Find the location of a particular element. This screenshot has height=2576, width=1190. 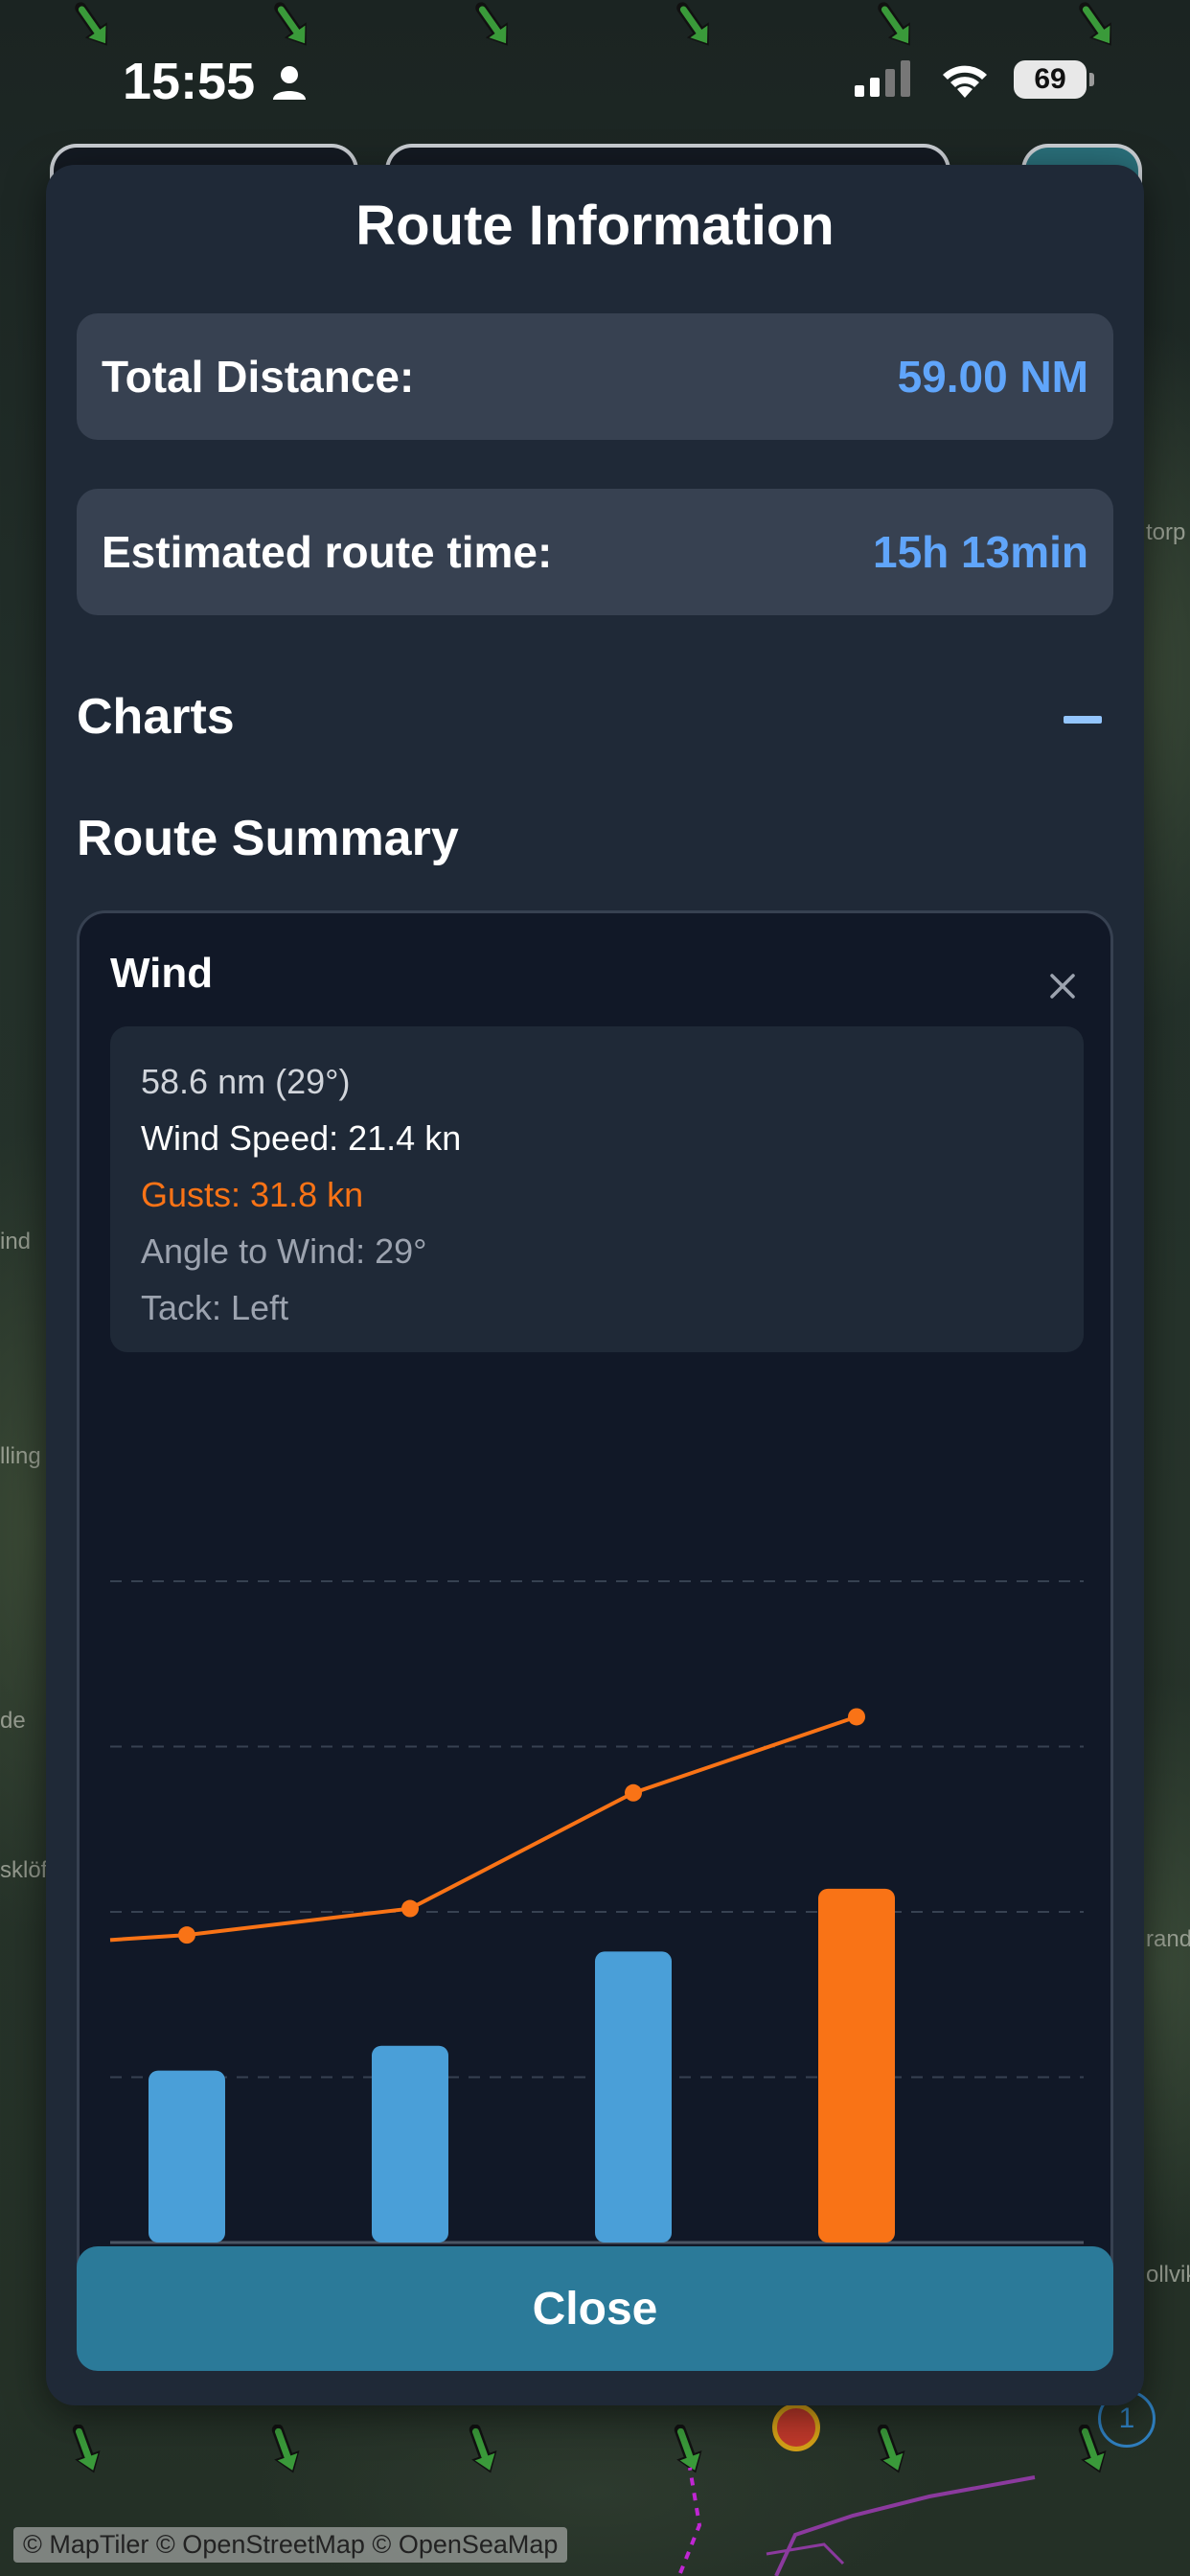

collapse-charts-icon is located at coordinates (1083, 720).